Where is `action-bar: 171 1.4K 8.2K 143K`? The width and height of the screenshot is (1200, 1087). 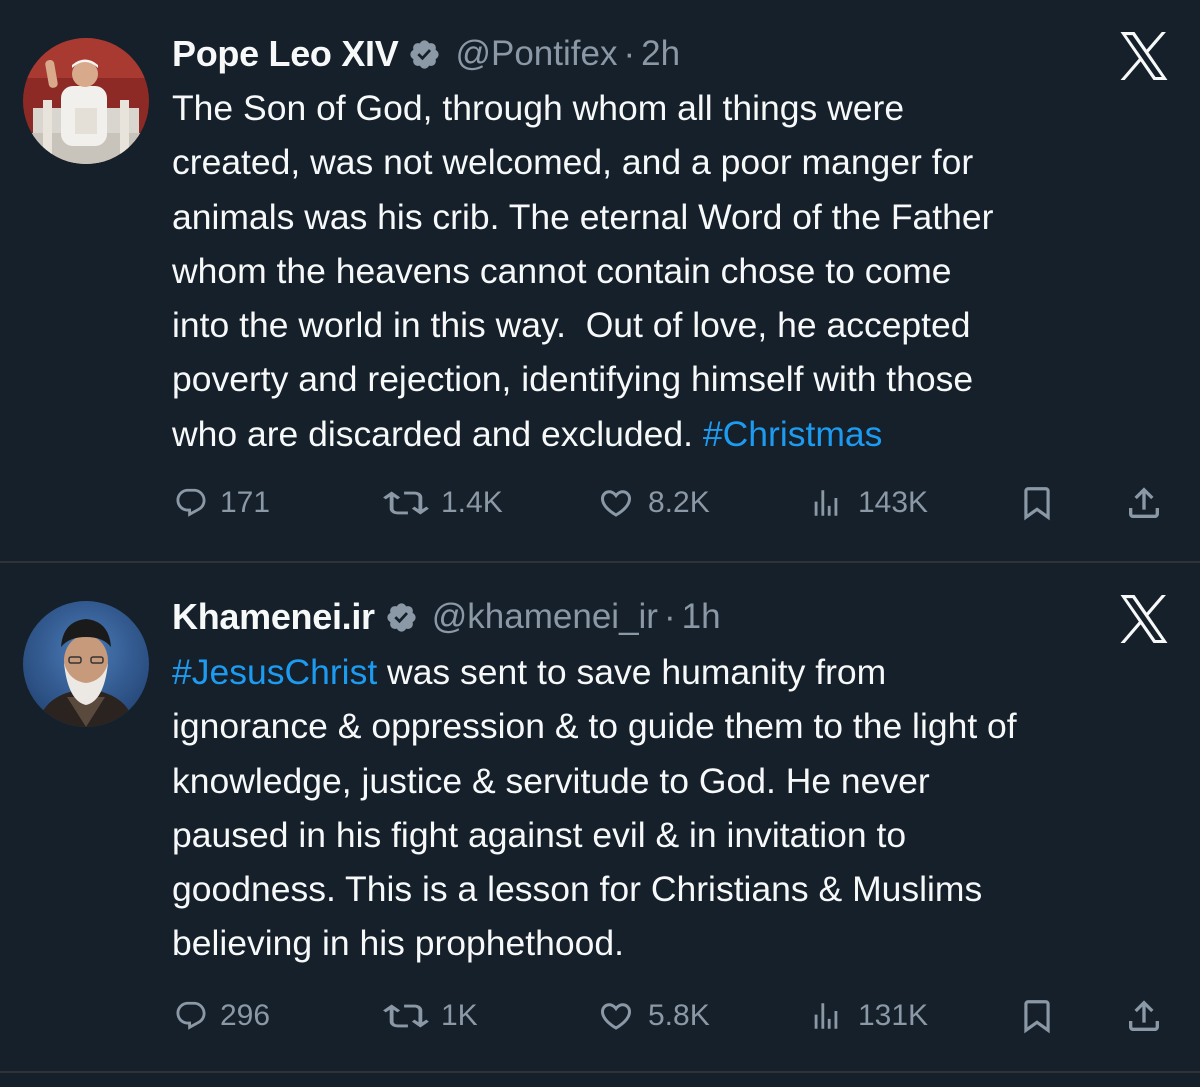
action-bar: 171 1.4K 8.2K 143K is located at coordinates (600, 503).